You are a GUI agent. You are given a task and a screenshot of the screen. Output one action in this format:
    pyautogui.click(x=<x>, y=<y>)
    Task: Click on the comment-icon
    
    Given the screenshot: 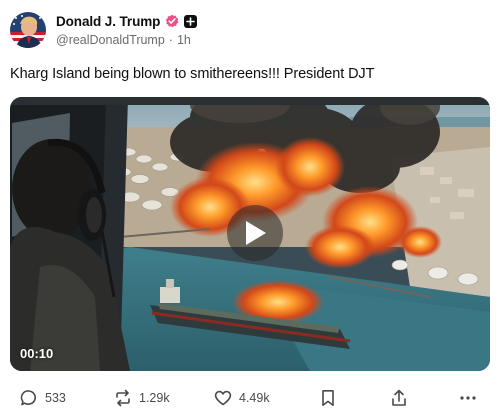 What is the action you would take?
    pyautogui.click(x=28, y=398)
    